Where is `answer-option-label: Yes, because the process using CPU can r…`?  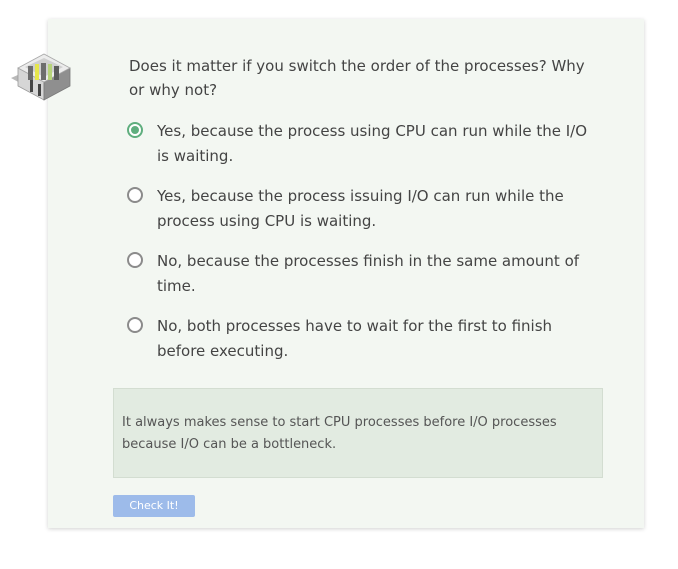 answer-option-label: Yes, because the process using CPU can r… is located at coordinates (372, 143).